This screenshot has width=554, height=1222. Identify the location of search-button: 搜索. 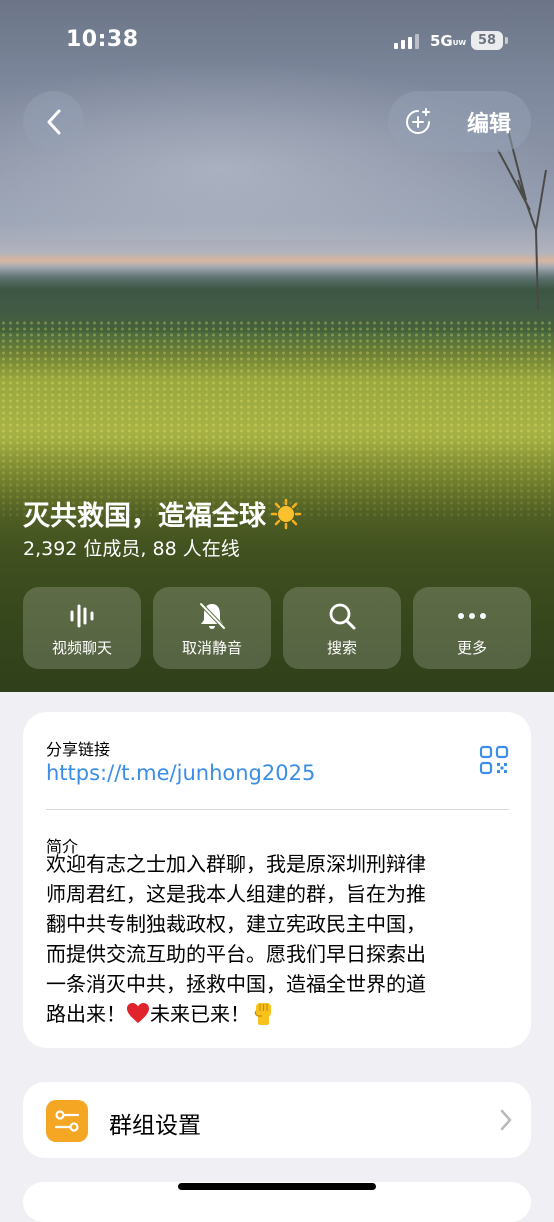
(342, 628).